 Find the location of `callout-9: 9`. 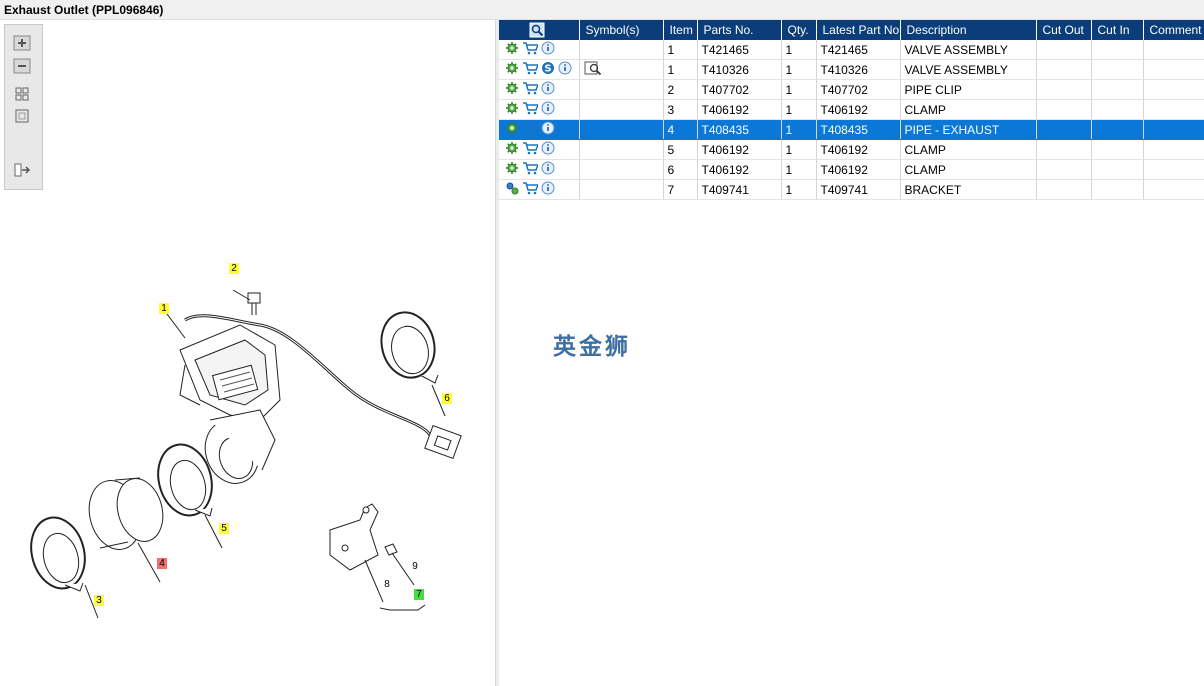

callout-9: 9 is located at coordinates (415, 566).